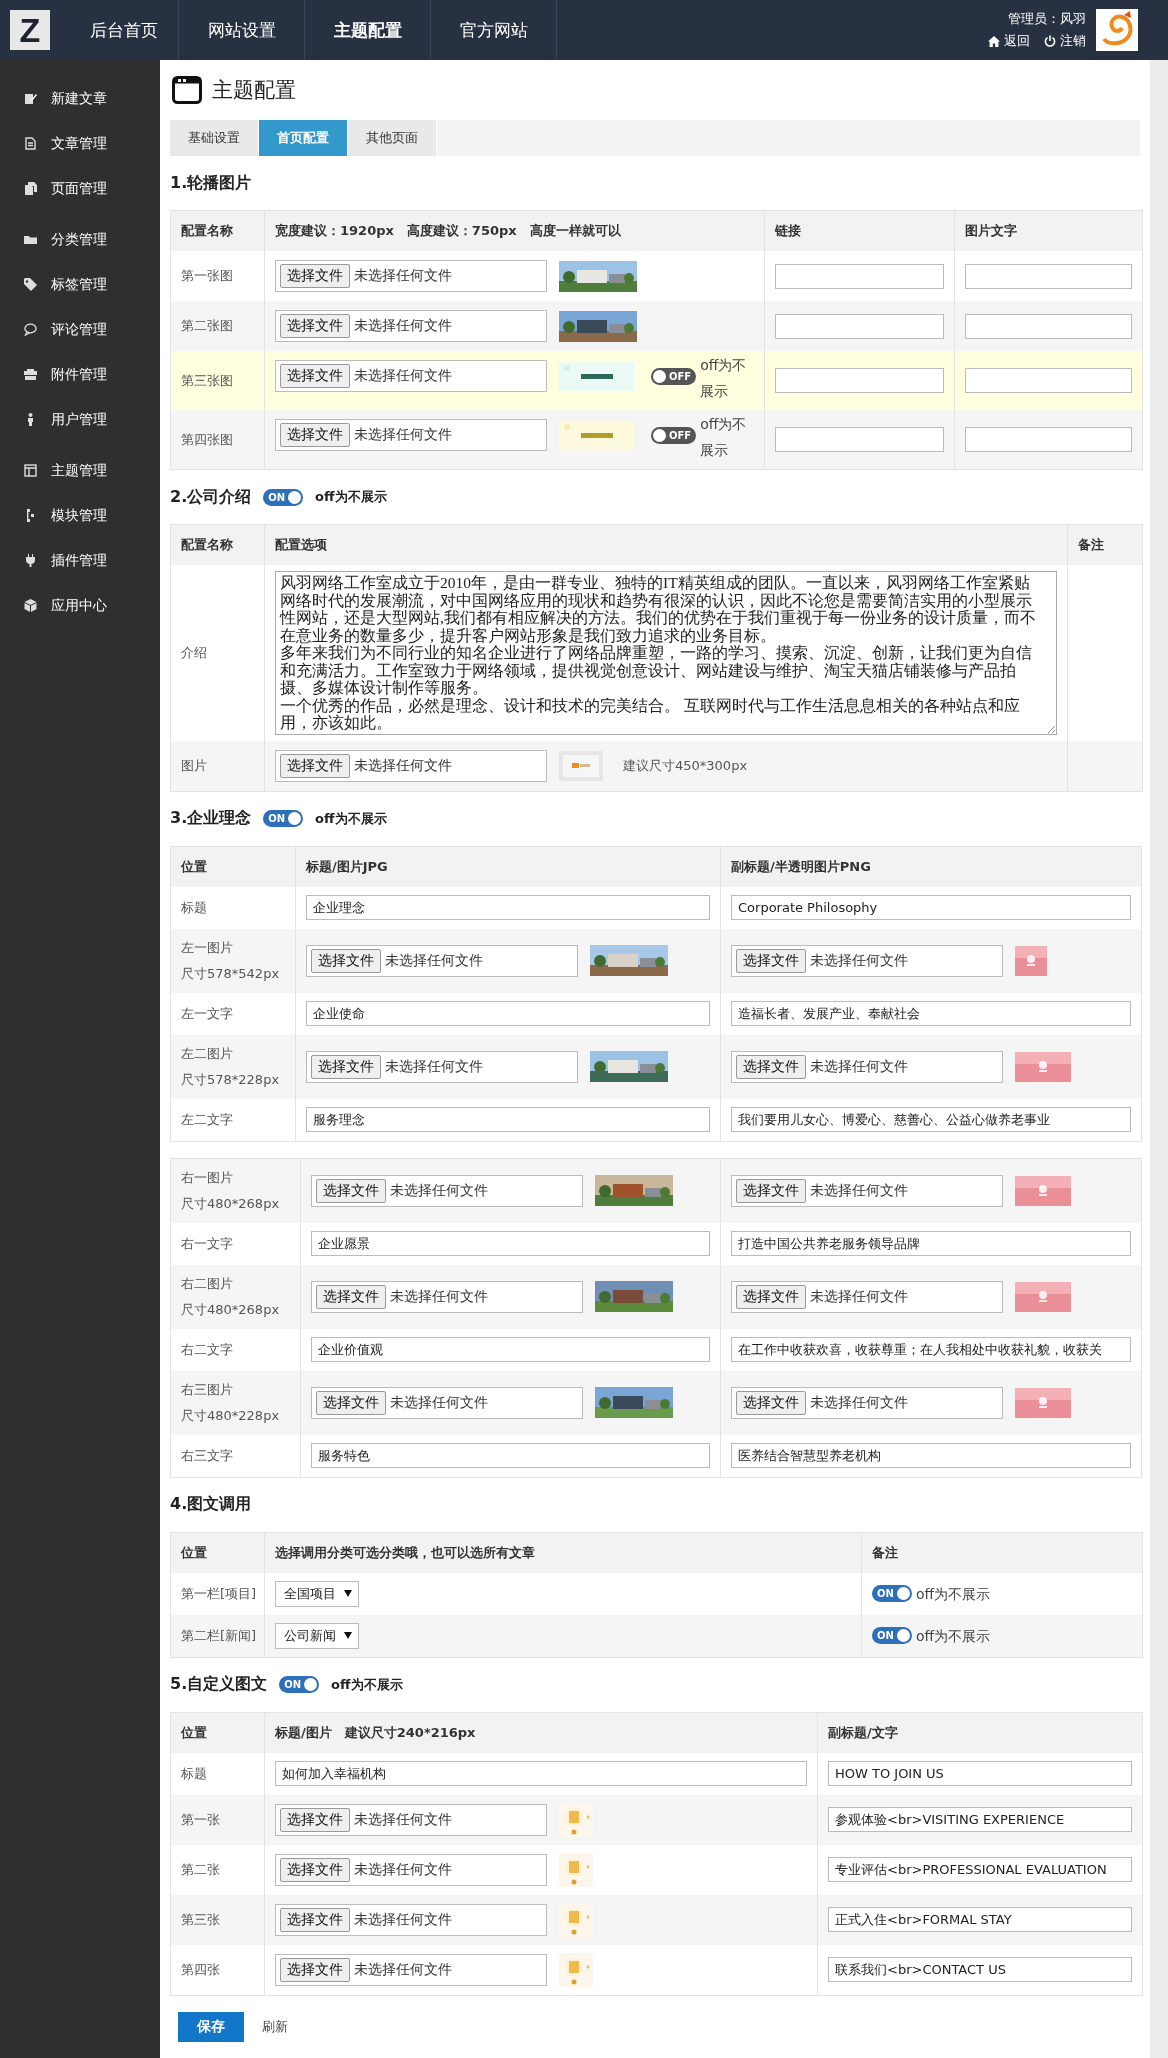 This screenshot has width=1168, height=2058. I want to click on text-input: 企业价值观, so click(510, 1349).